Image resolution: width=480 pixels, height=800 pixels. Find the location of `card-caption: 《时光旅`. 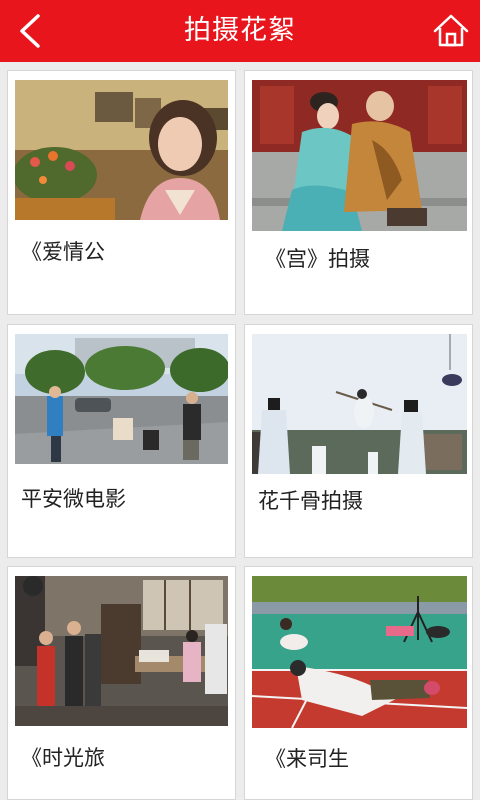

card-caption: 《时光旅 is located at coordinates (63, 758).